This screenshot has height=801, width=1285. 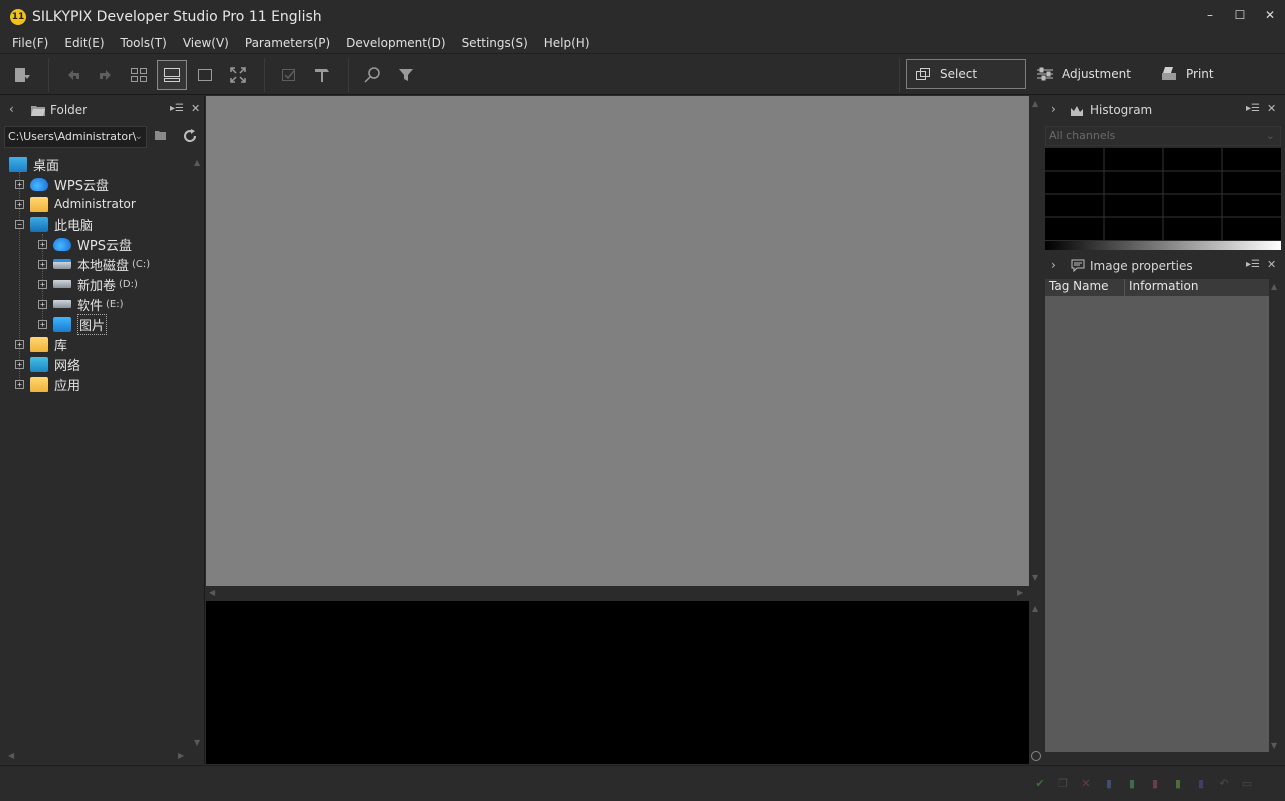 I want to click on tag-red-icon: ▮, so click(x=1155, y=783).